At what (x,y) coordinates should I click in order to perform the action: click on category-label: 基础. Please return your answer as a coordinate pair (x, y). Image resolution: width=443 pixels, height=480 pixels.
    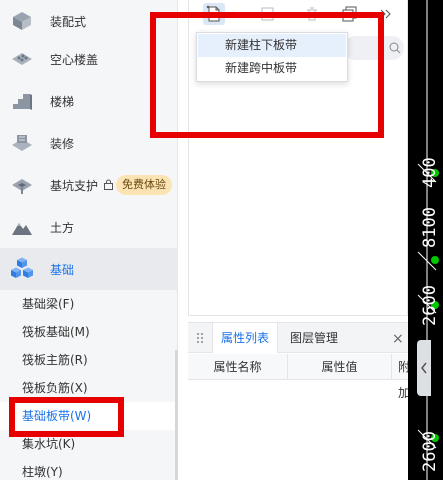
    Looking at the image, I should click on (62, 269).